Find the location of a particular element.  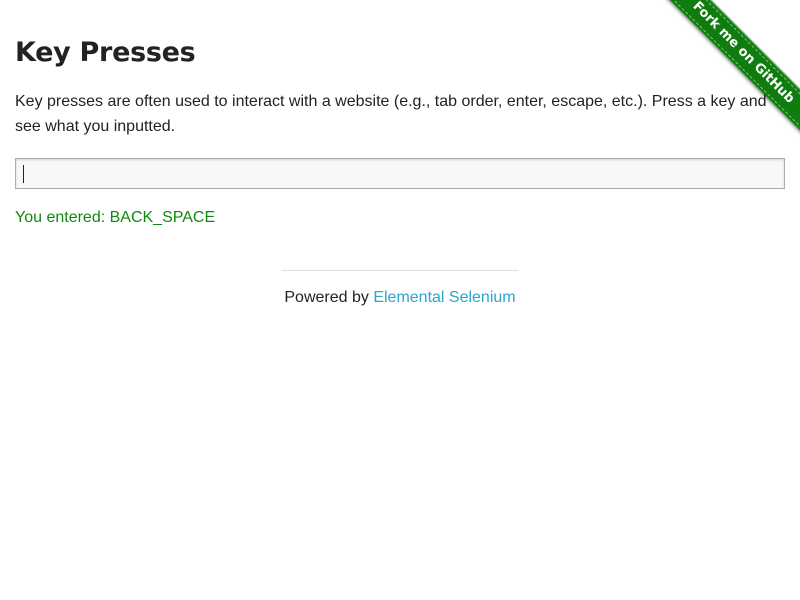

page-title: Key Presses is located at coordinates (105, 52).